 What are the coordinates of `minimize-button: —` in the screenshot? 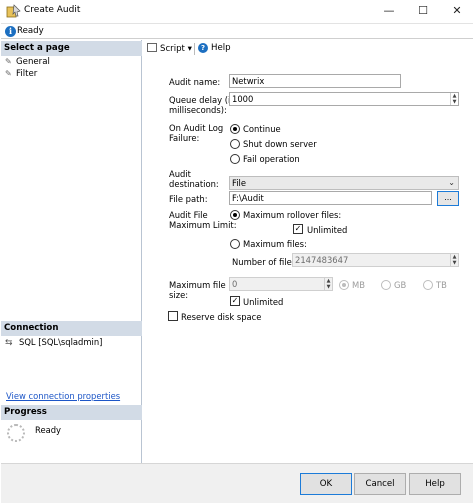 It's located at (389, 11).